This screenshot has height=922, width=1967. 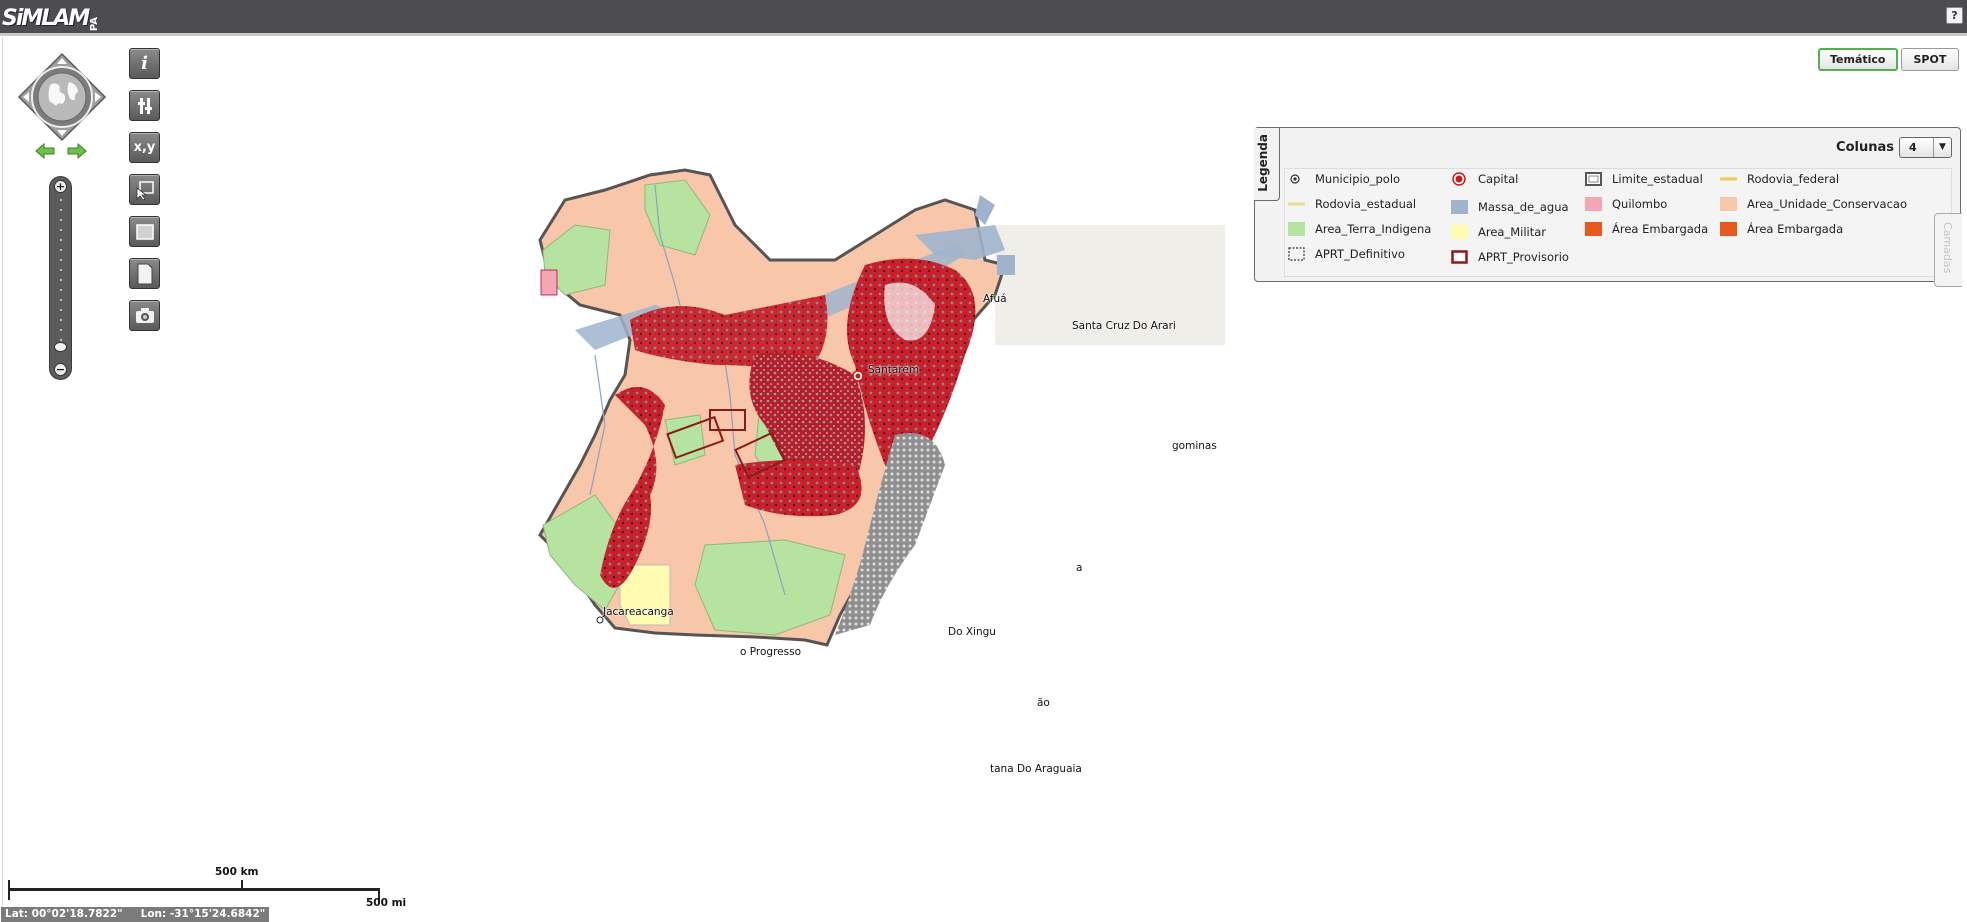 What do you see at coordinates (95, 23) in the screenshot?
I see `logo-sub-text: PA` at bounding box center [95, 23].